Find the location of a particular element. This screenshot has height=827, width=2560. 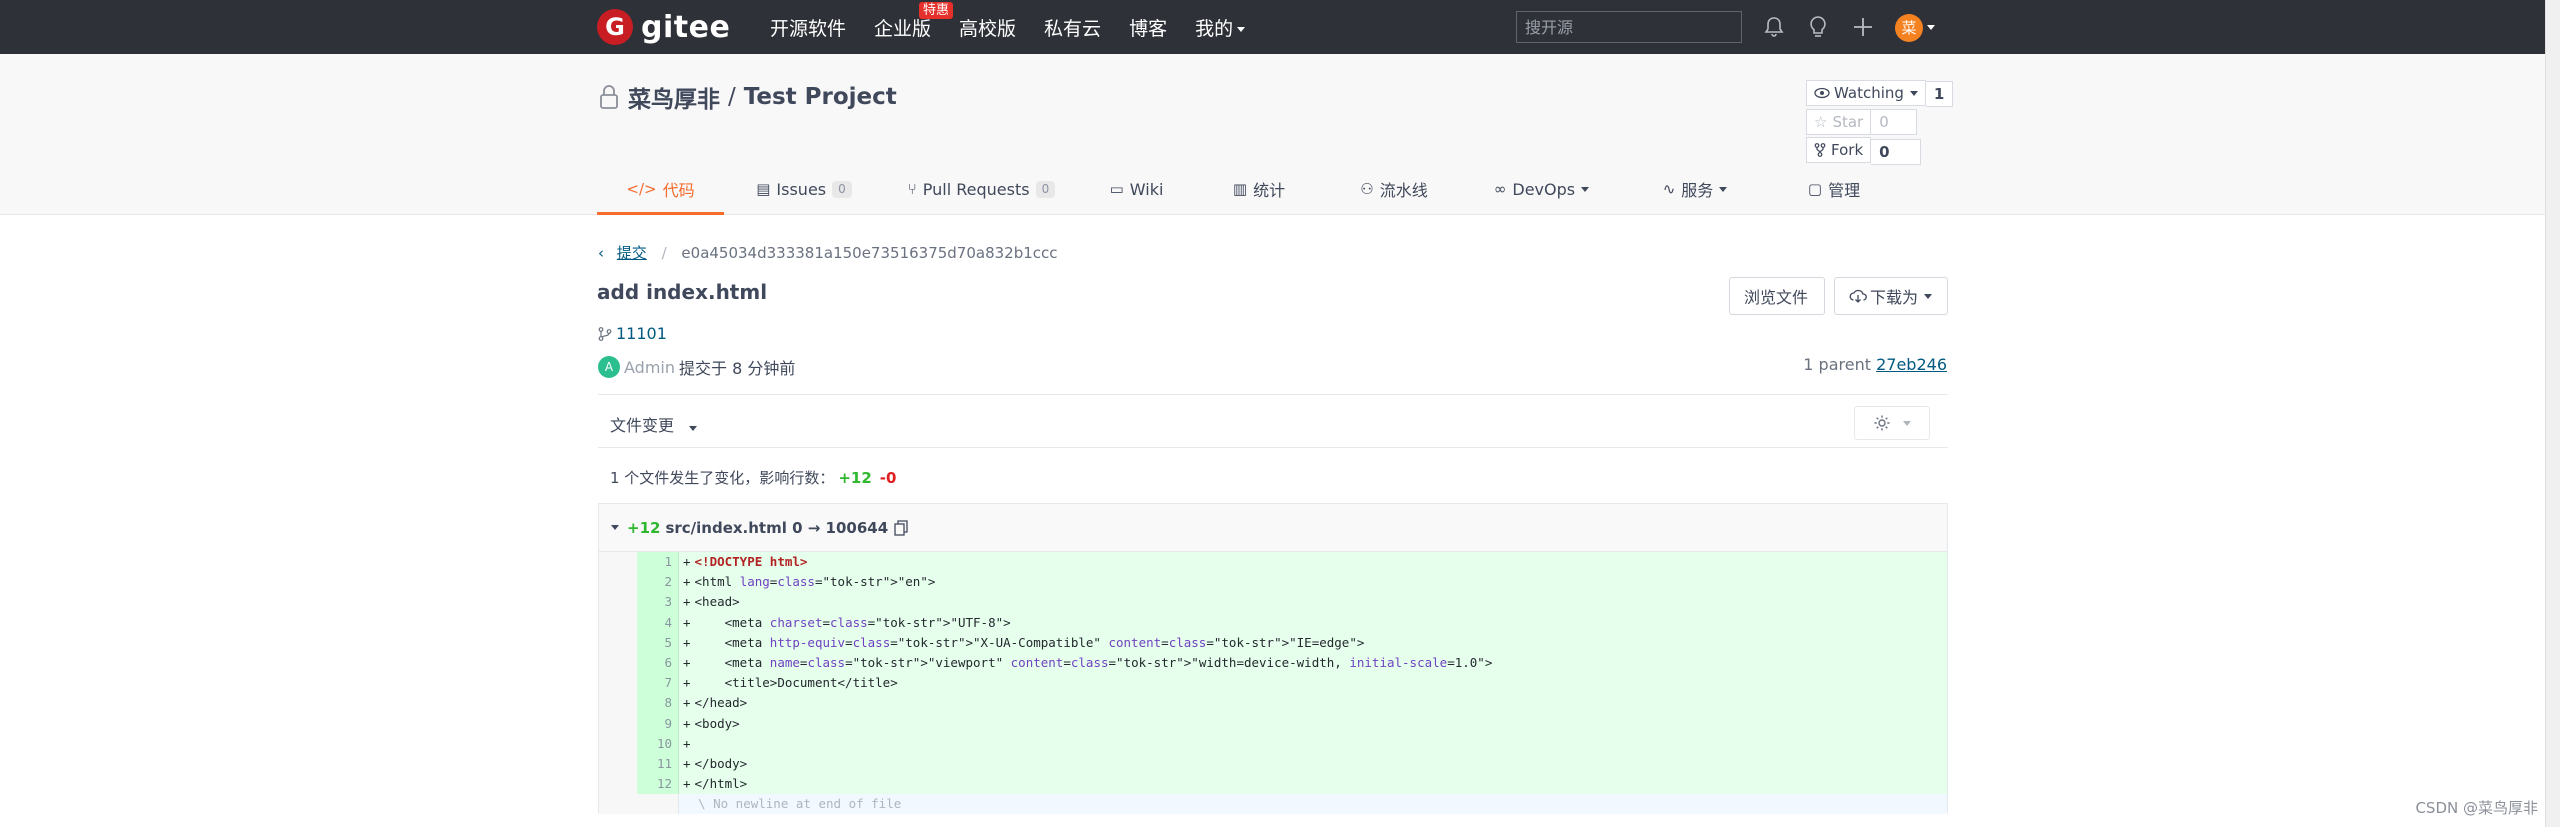

commit-time: 提交于 8 分钟前 is located at coordinates (737, 368).